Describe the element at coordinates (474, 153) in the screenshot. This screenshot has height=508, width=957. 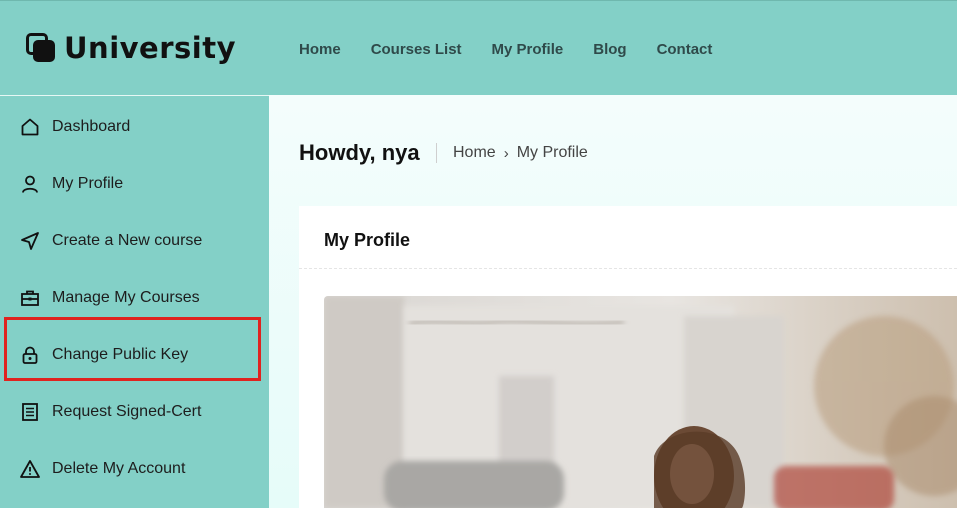
I see `breadcrumb-home-link: Home` at that location.